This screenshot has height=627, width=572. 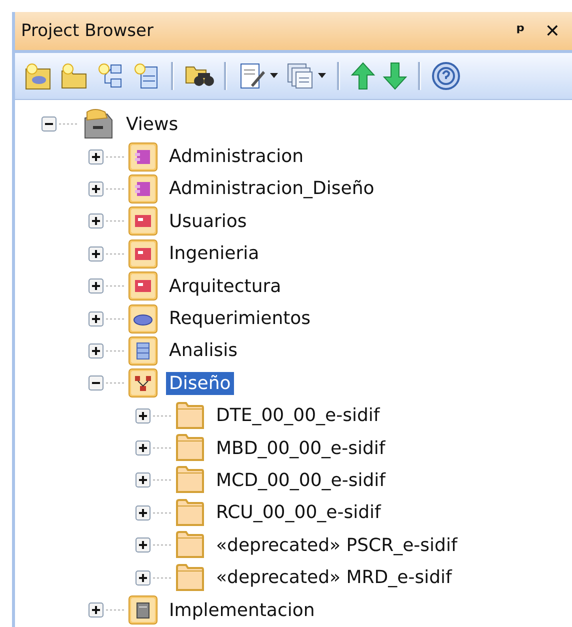 I want to click on new-folder-icon, so click(x=74, y=76).